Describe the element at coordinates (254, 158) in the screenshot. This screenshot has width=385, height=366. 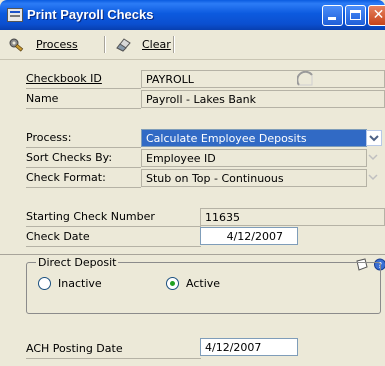
I see `sort-checks-select: Employee ID` at that location.